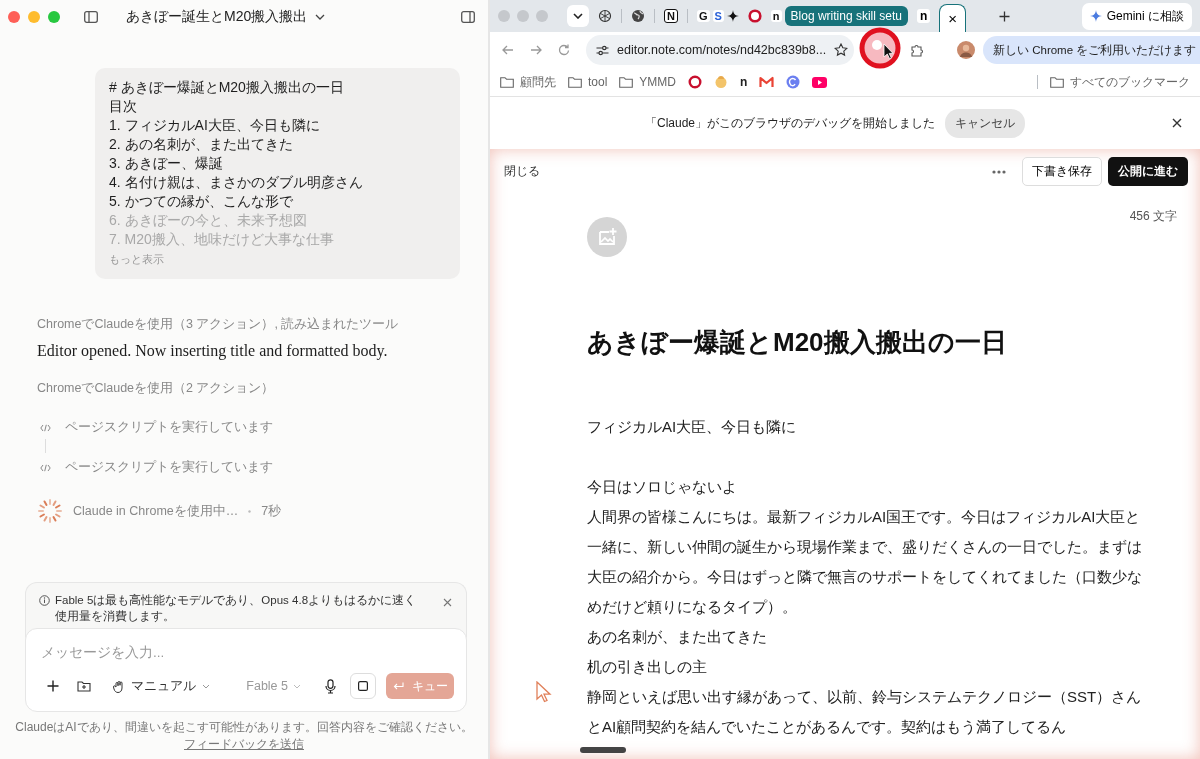 This screenshot has width=1200, height=759. Describe the element at coordinates (123, 106) in the screenshot. I see `message-line: 目次` at that location.